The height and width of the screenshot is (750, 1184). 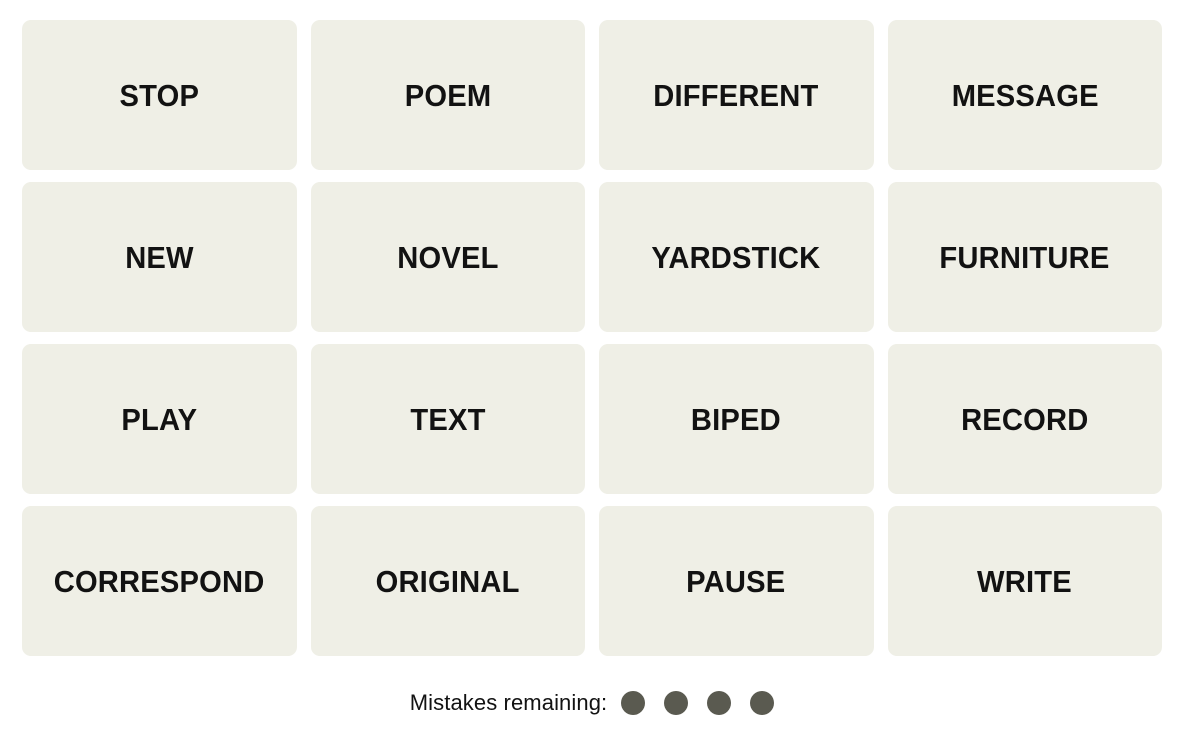 I want to click on word-tile: RECORD, so click(x=1024, y=419).